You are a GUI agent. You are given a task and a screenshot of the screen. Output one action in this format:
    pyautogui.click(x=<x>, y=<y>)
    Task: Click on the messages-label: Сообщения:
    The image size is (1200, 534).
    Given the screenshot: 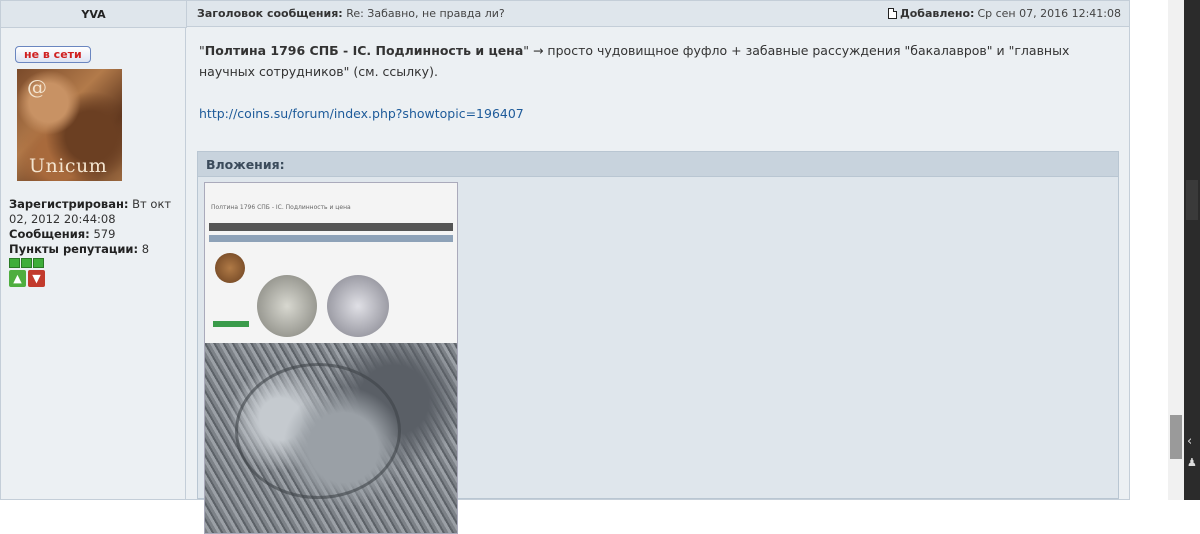 What is the action you would take?
    pyautogui.click(x=49, y=234)
    